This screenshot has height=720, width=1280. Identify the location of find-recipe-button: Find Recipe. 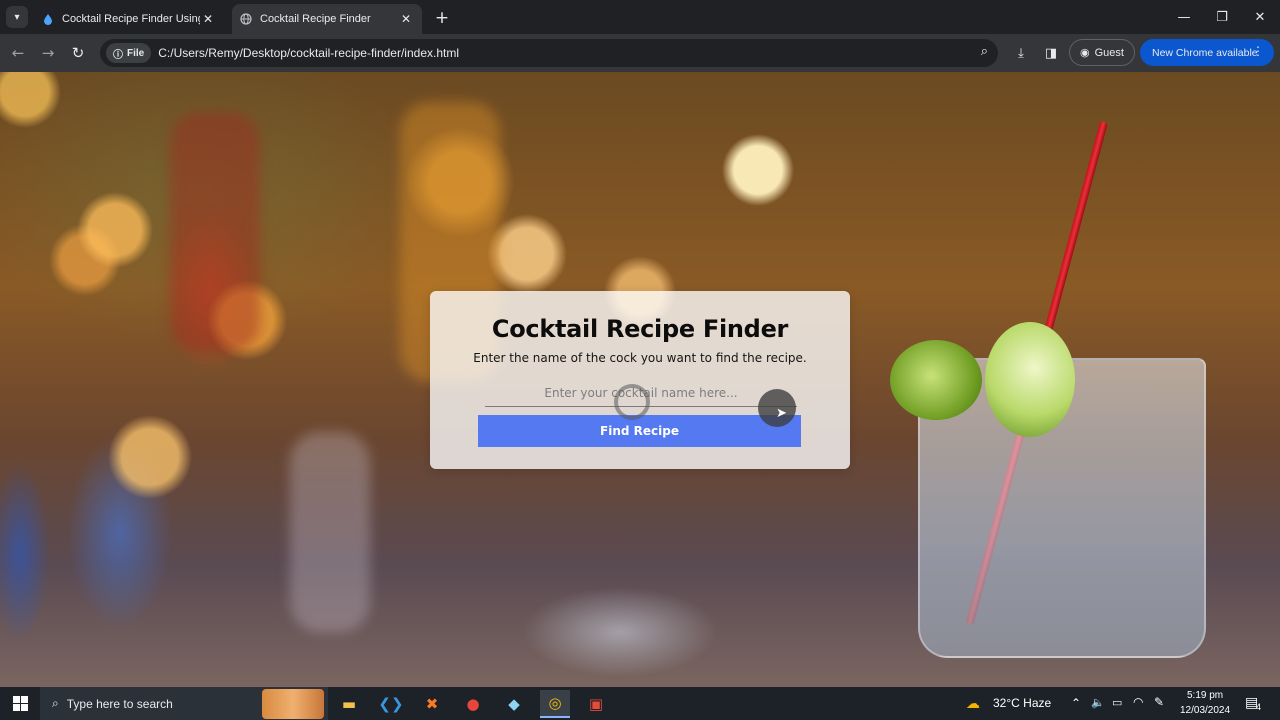
(639, 431).